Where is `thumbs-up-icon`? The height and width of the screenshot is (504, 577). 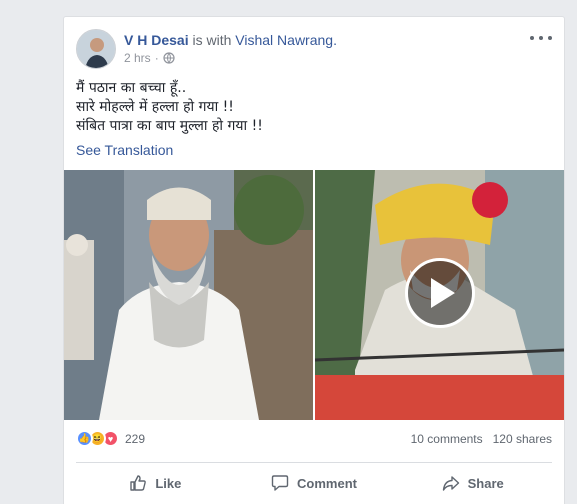
thumbs-up-icon is located at coordinates (138, 483).